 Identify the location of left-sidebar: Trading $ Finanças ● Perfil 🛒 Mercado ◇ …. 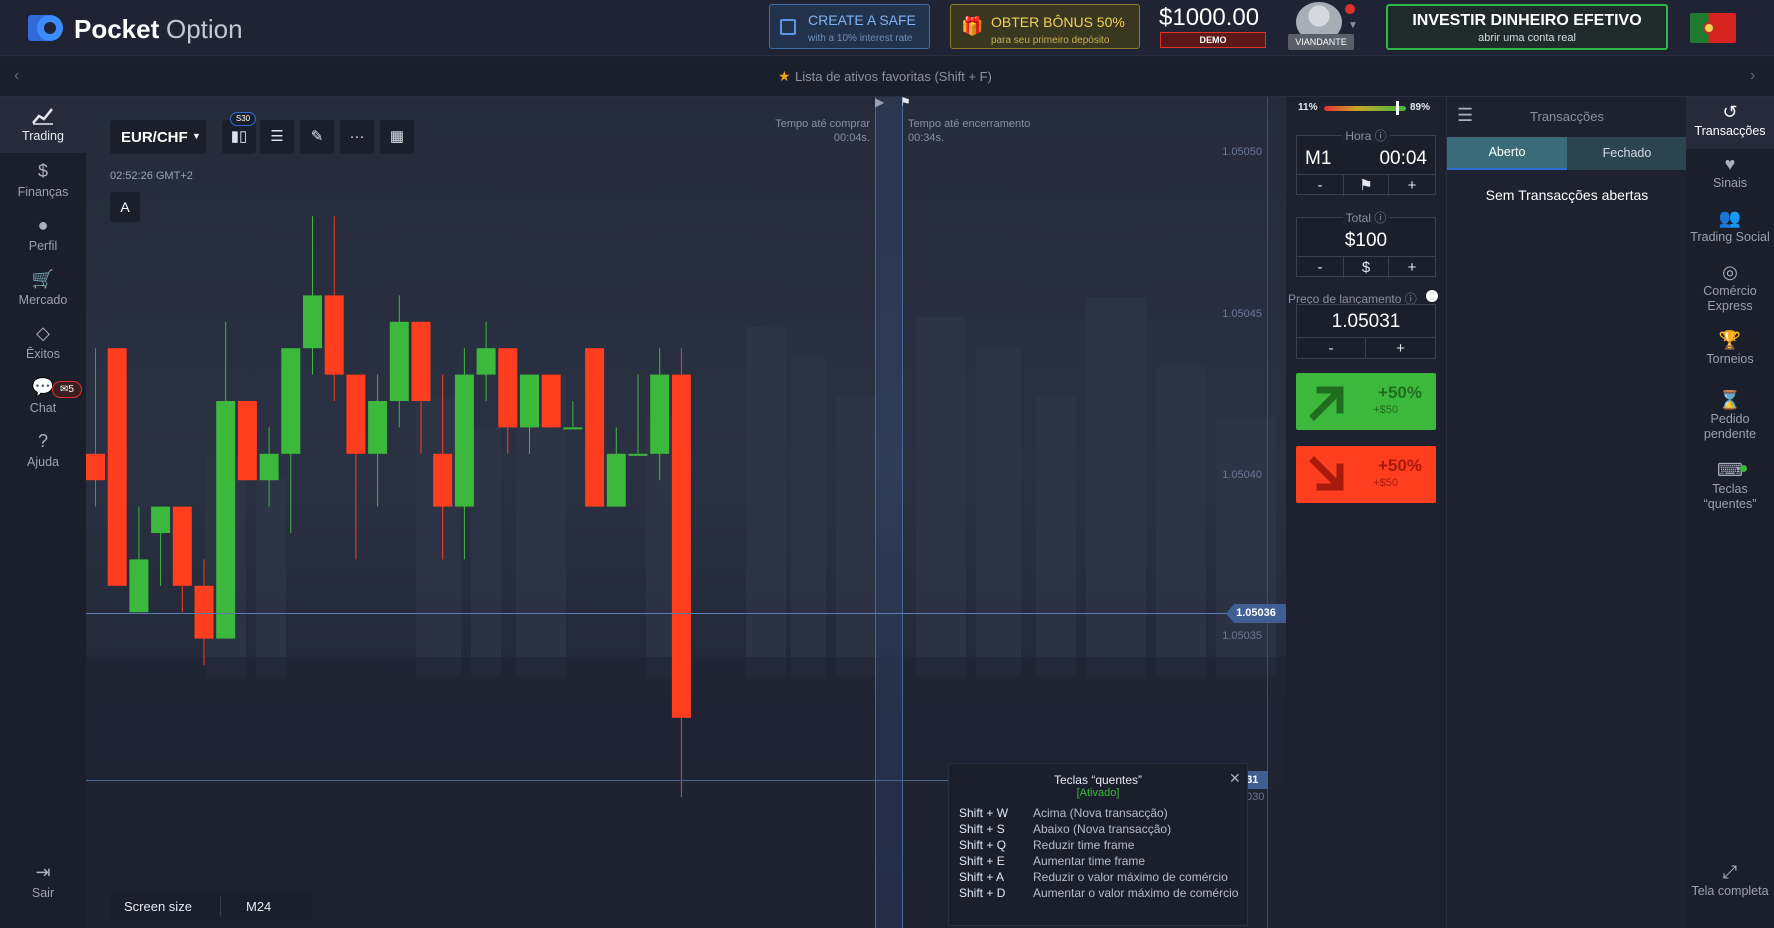
(43, 512).